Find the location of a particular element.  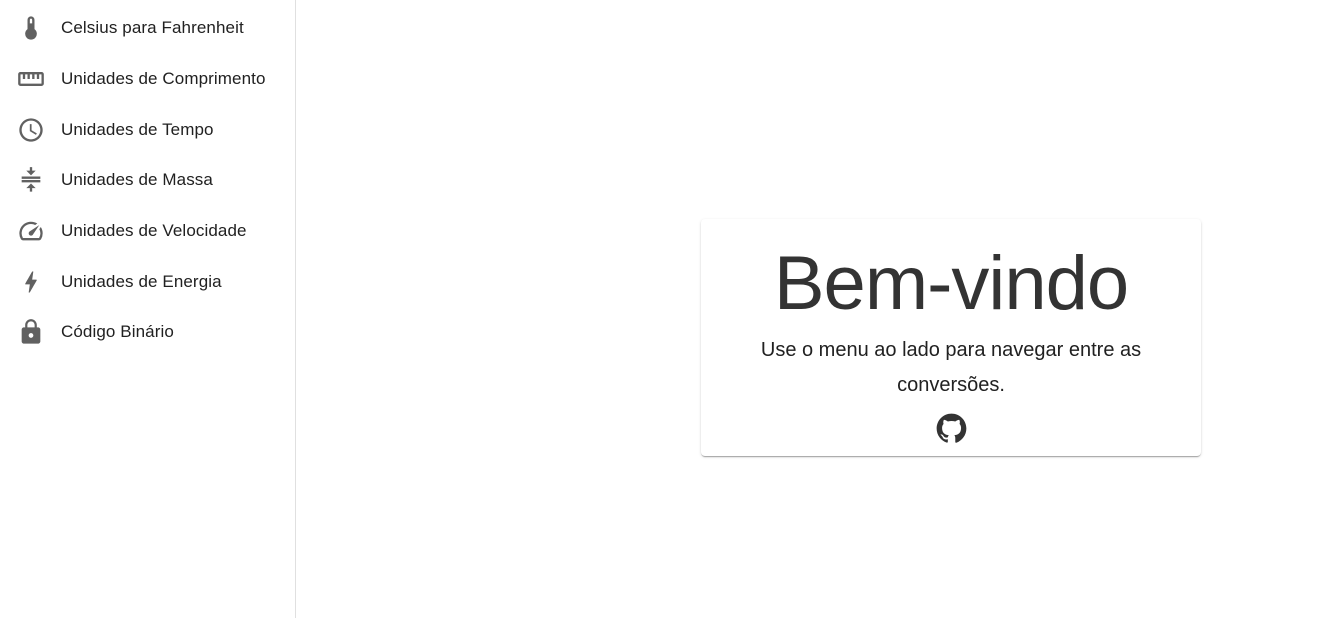

github-link is located at coordinates (951, 428).